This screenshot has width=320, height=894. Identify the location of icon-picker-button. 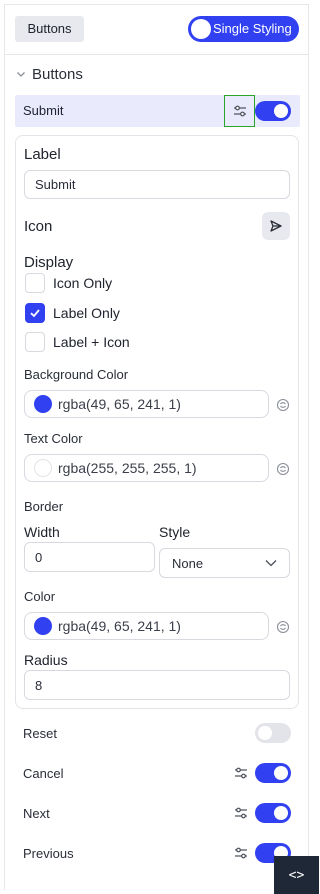
(276, 226).